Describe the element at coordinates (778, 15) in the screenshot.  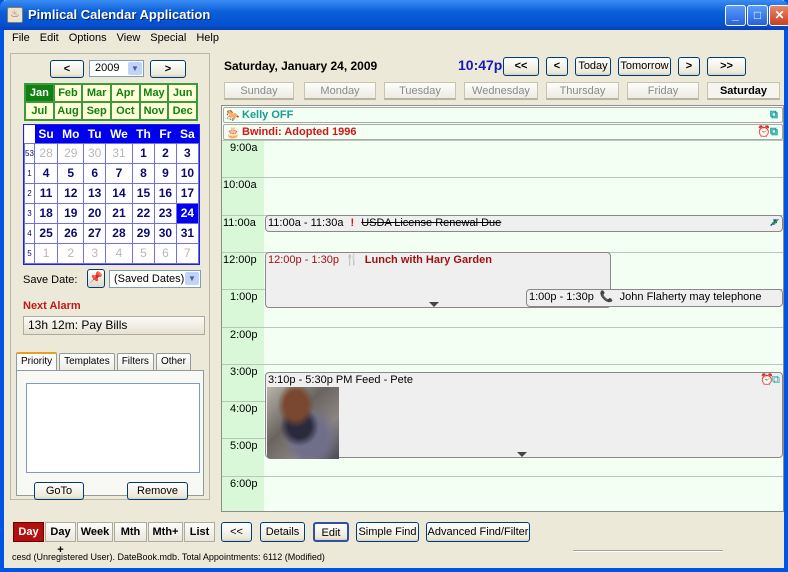
I see `close-button: ✕` at that location.